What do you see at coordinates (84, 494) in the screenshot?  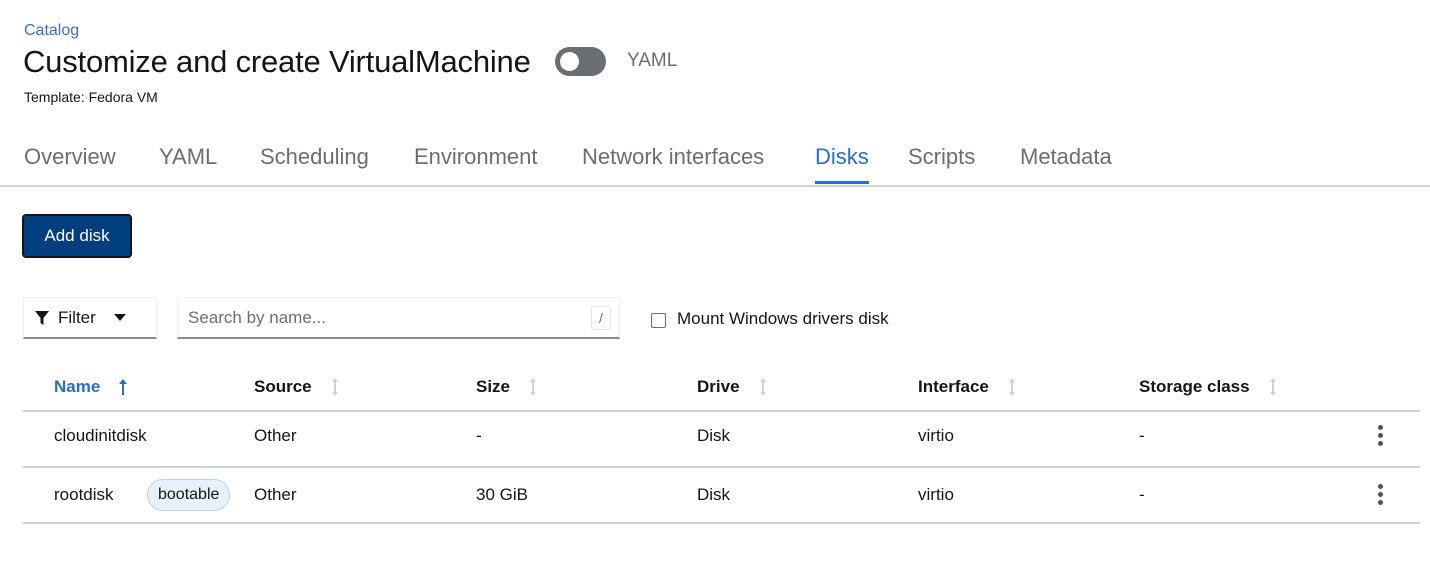 I see `cell-name: rootdisk` at bounding box center [84, 494].